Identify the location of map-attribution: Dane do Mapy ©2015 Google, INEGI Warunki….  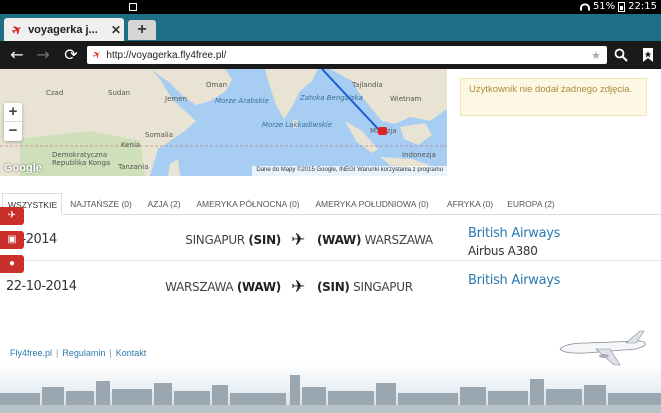
(349, 171).